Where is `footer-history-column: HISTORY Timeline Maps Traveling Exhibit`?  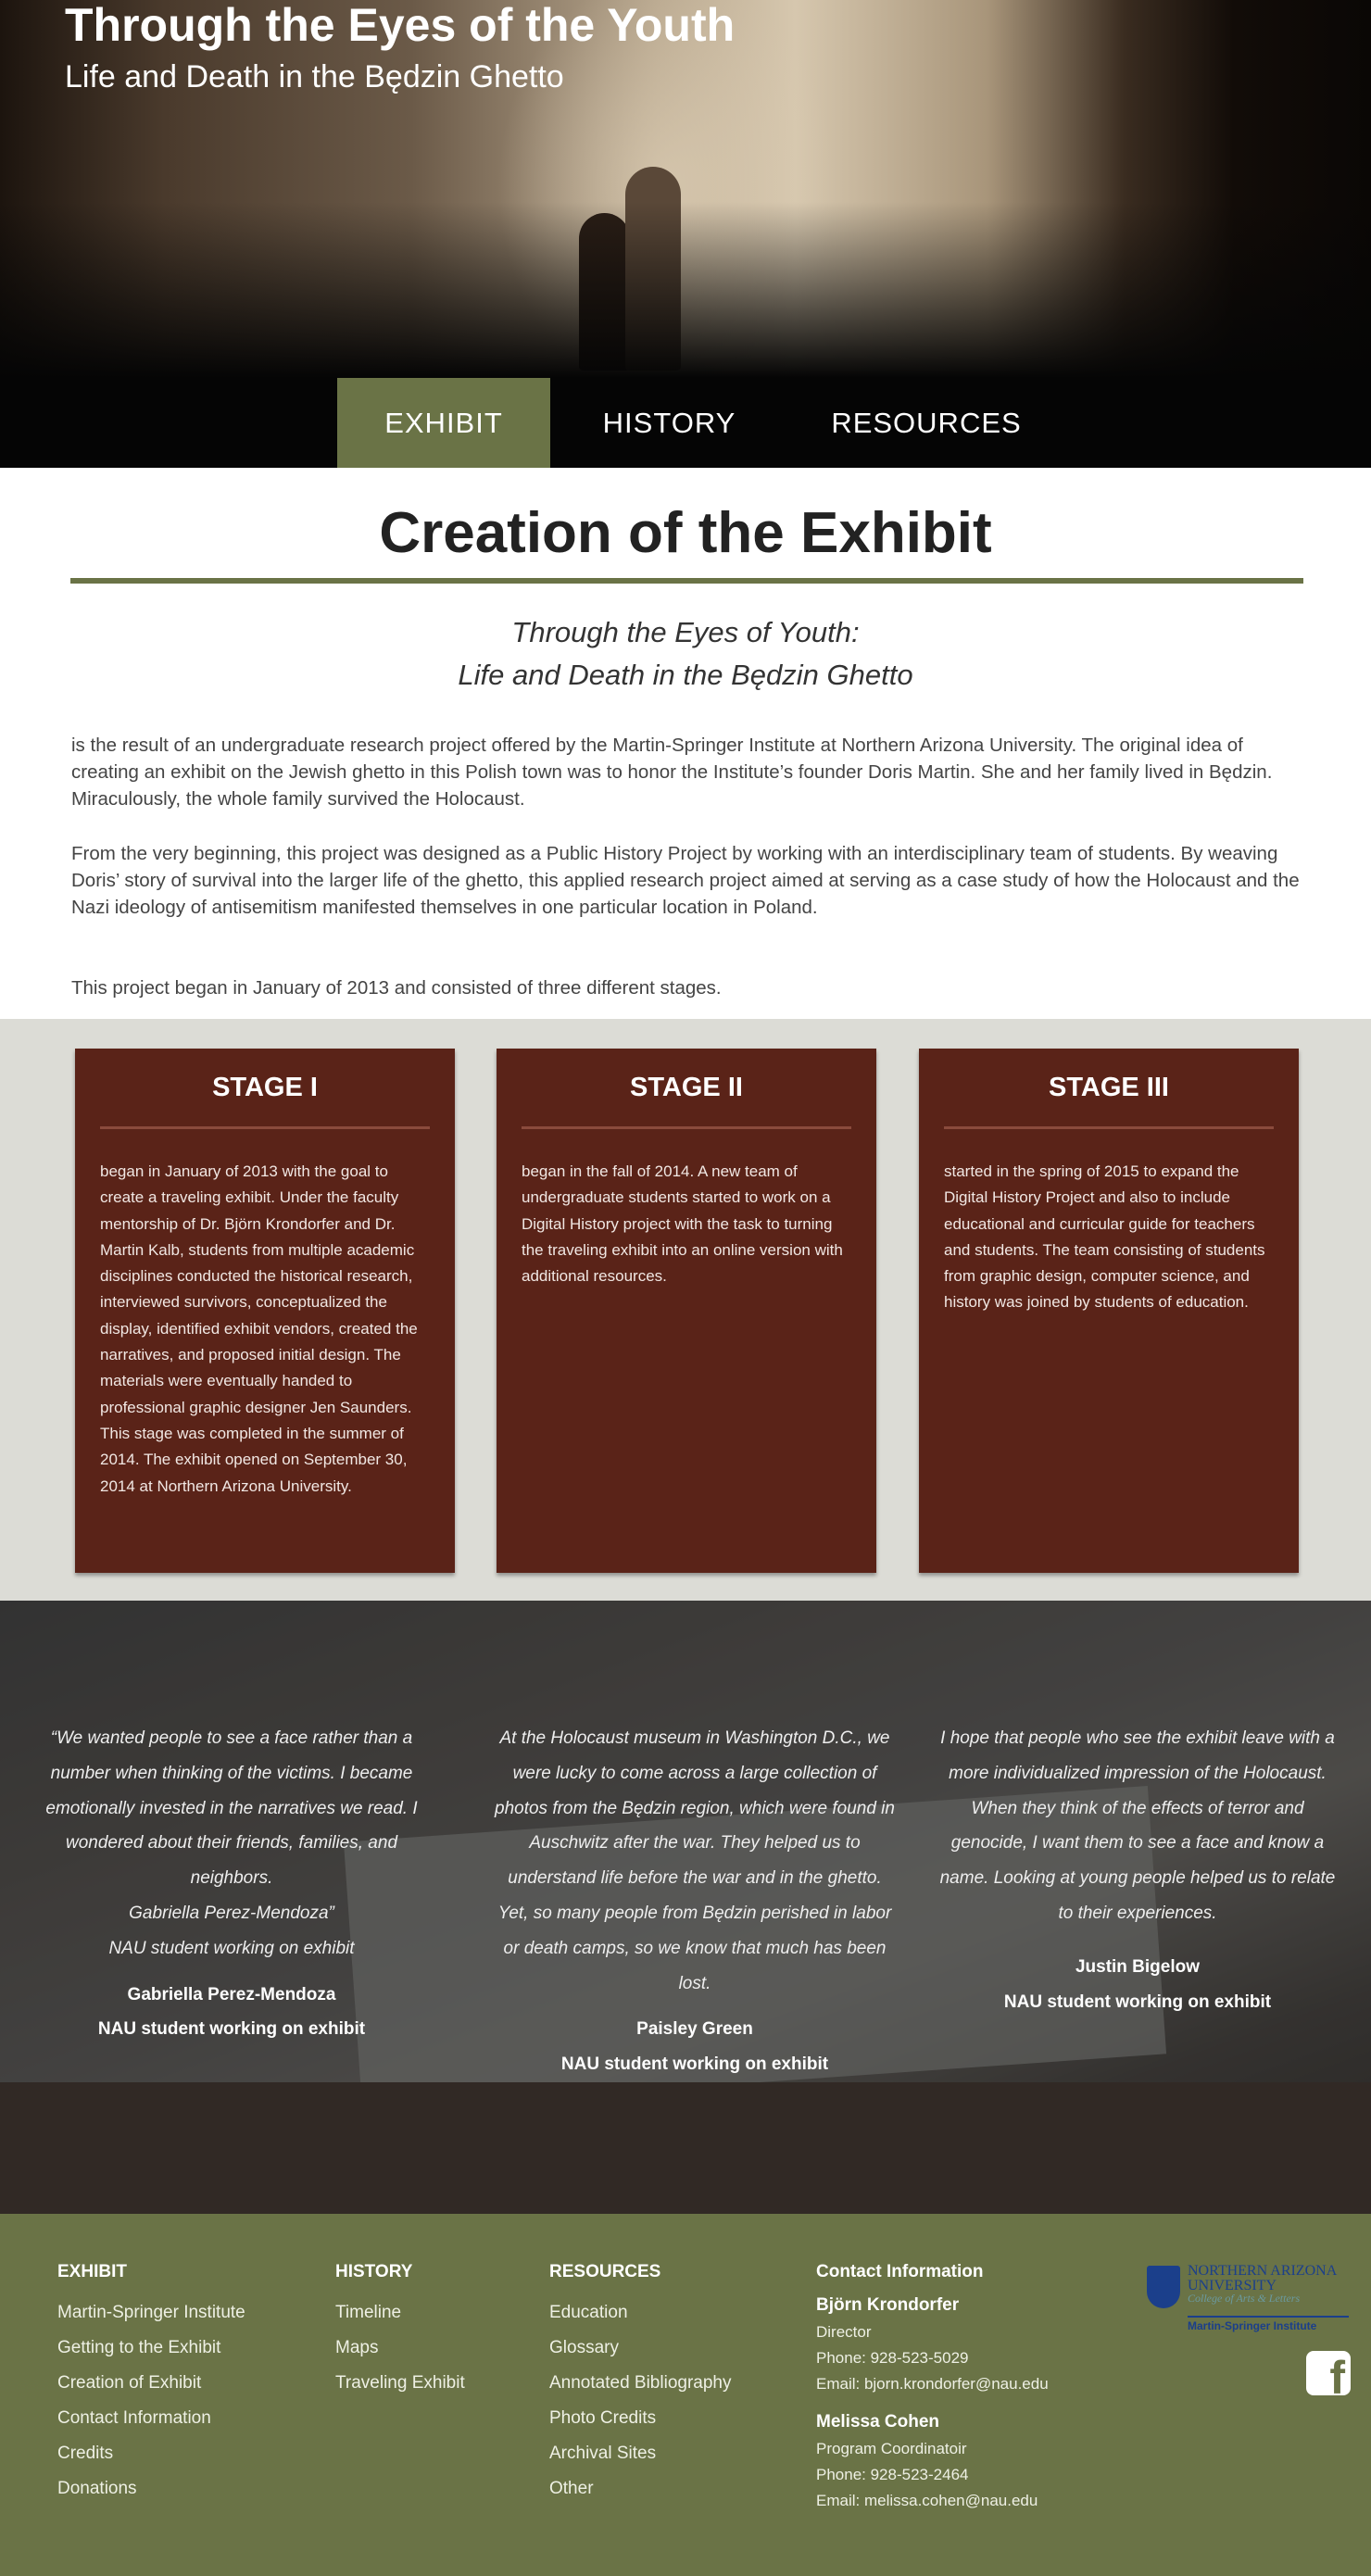
footer-history-column: HISTORY Timeline Maps Traveling Exhibit is located at coordinates (400, 2331).